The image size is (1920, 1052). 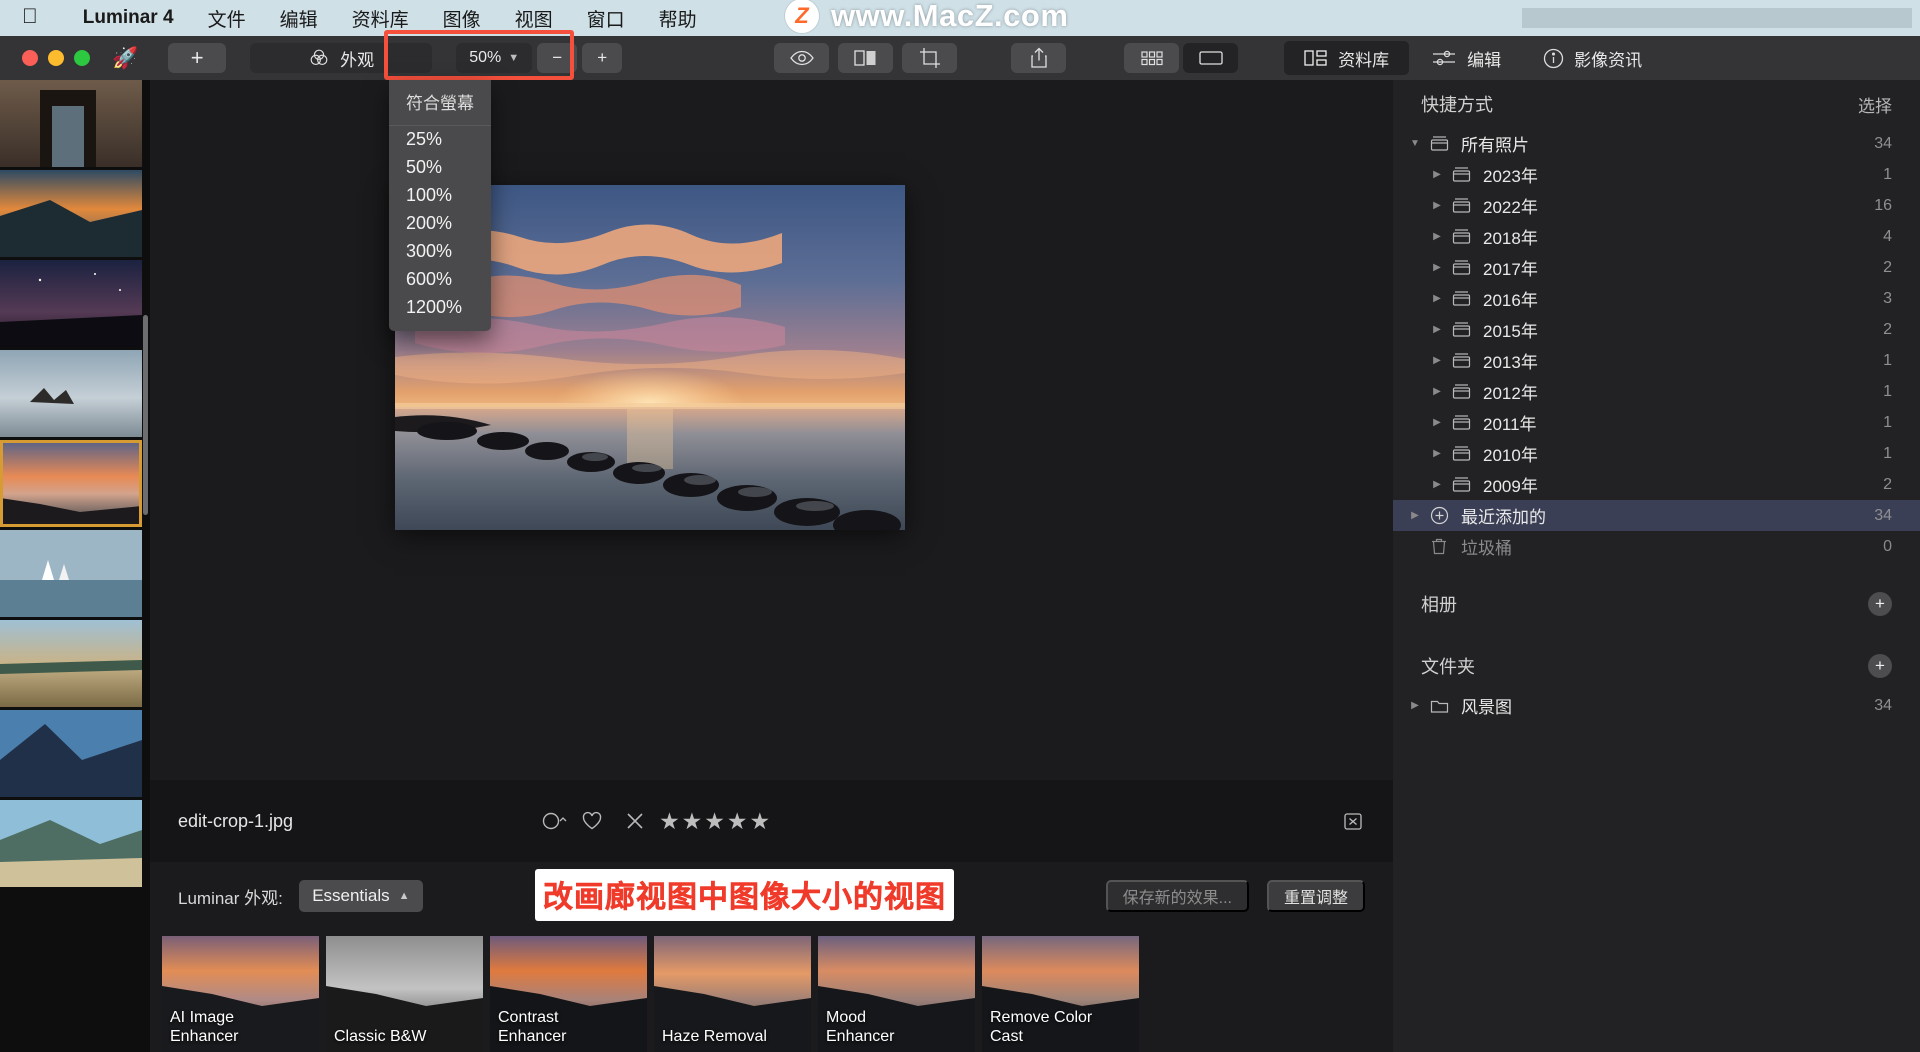 I want to click on library-tree-row: 垃圾桶 0, so click(x=1656, y=546).